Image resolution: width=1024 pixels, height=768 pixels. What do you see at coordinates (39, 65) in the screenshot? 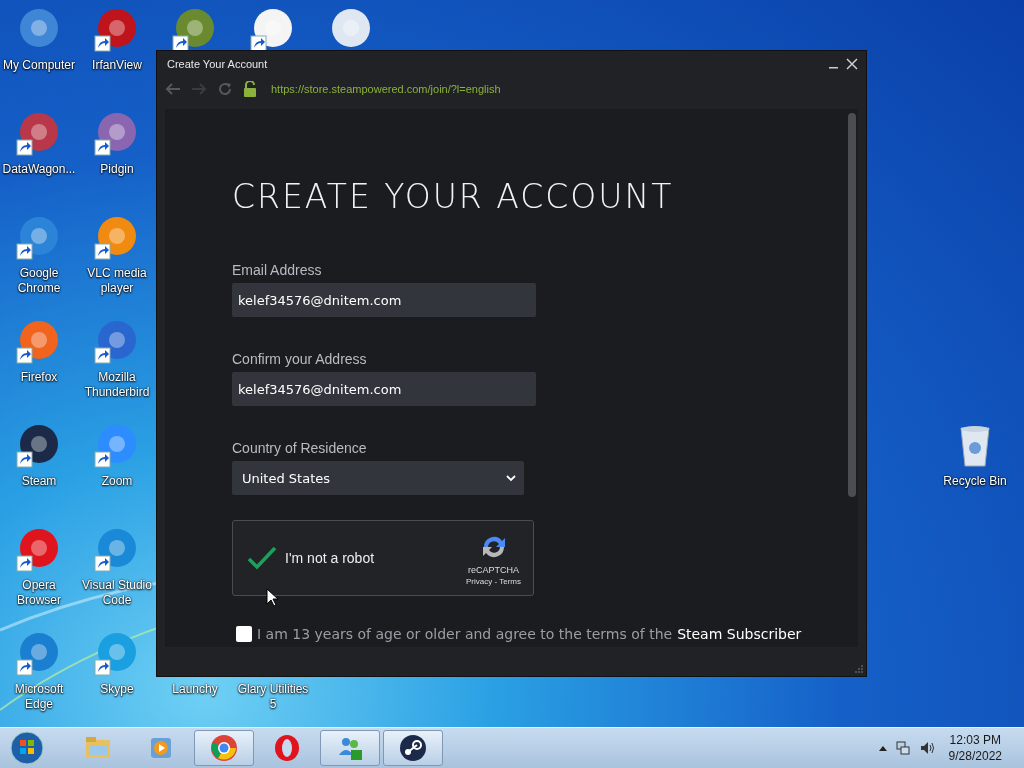
I see `icon-label: My Computer` at bounding box center [39, 65].